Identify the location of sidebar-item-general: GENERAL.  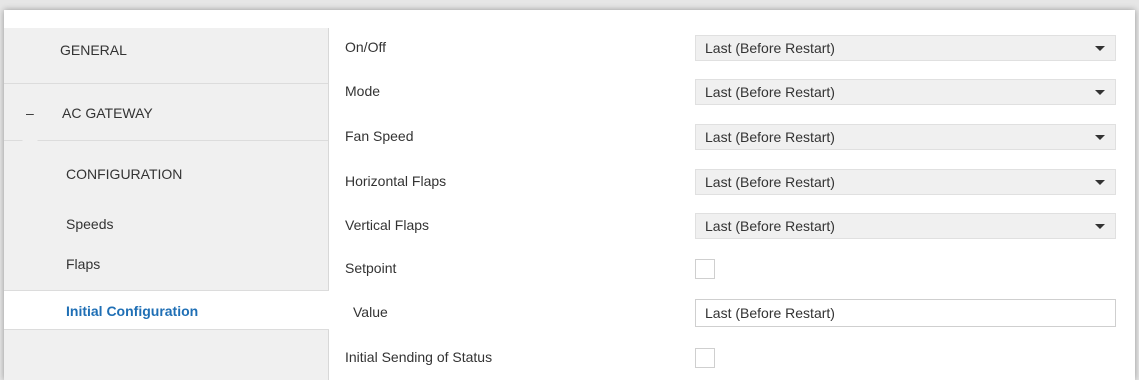
(166, 56).